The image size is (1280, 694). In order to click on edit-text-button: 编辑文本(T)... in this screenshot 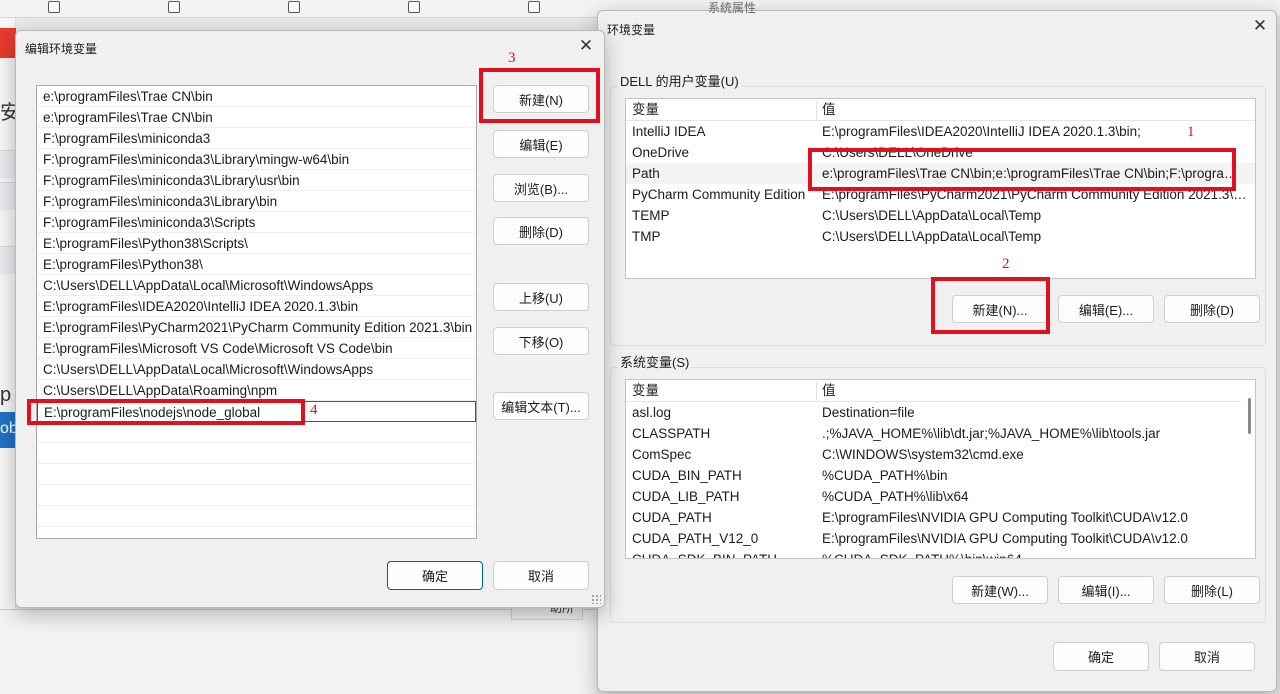, I will do `click(541, 406)`.